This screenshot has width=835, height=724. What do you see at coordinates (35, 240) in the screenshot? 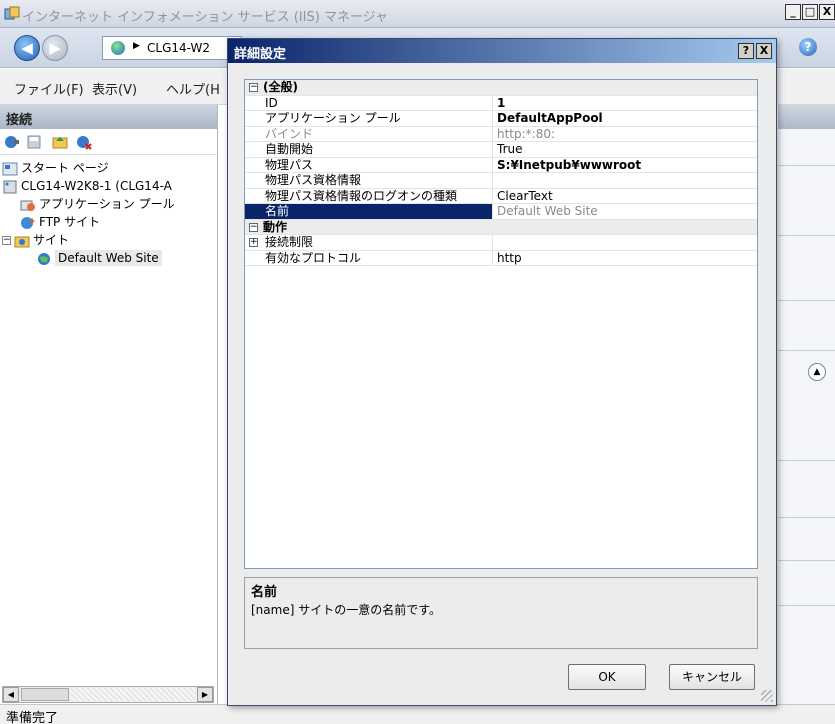
I see `tree-item-sites: − サイト` at bounding box center [35, 240].